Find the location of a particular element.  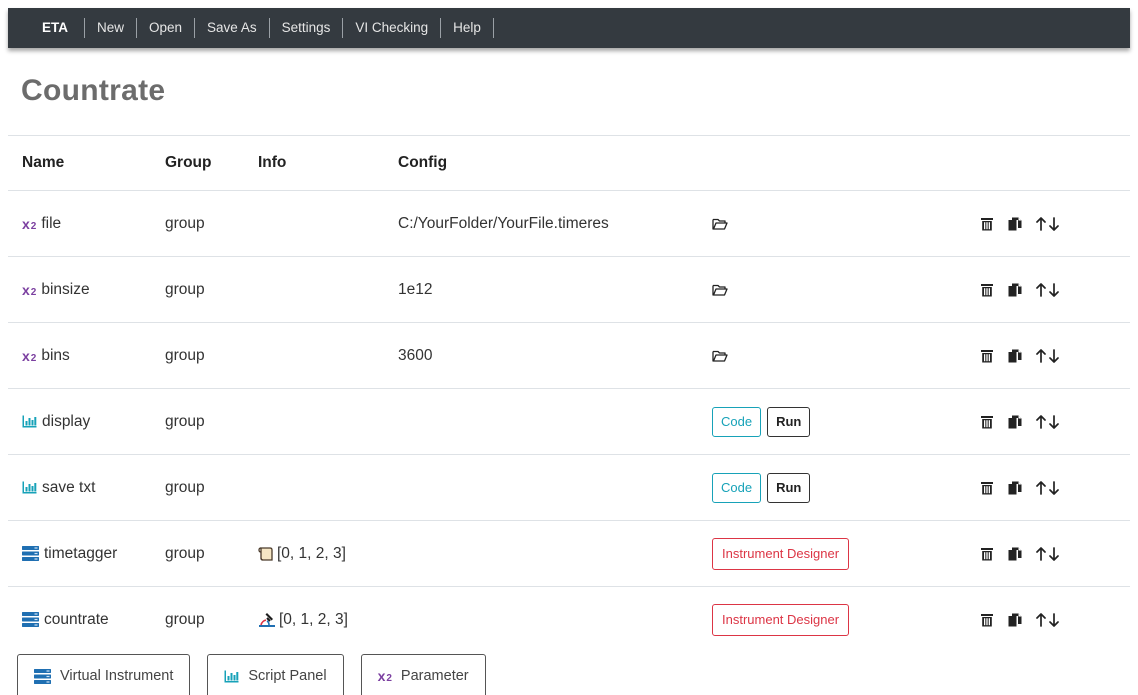

add-script-panel-button: Script Panel is located at coordinates (275, 674).